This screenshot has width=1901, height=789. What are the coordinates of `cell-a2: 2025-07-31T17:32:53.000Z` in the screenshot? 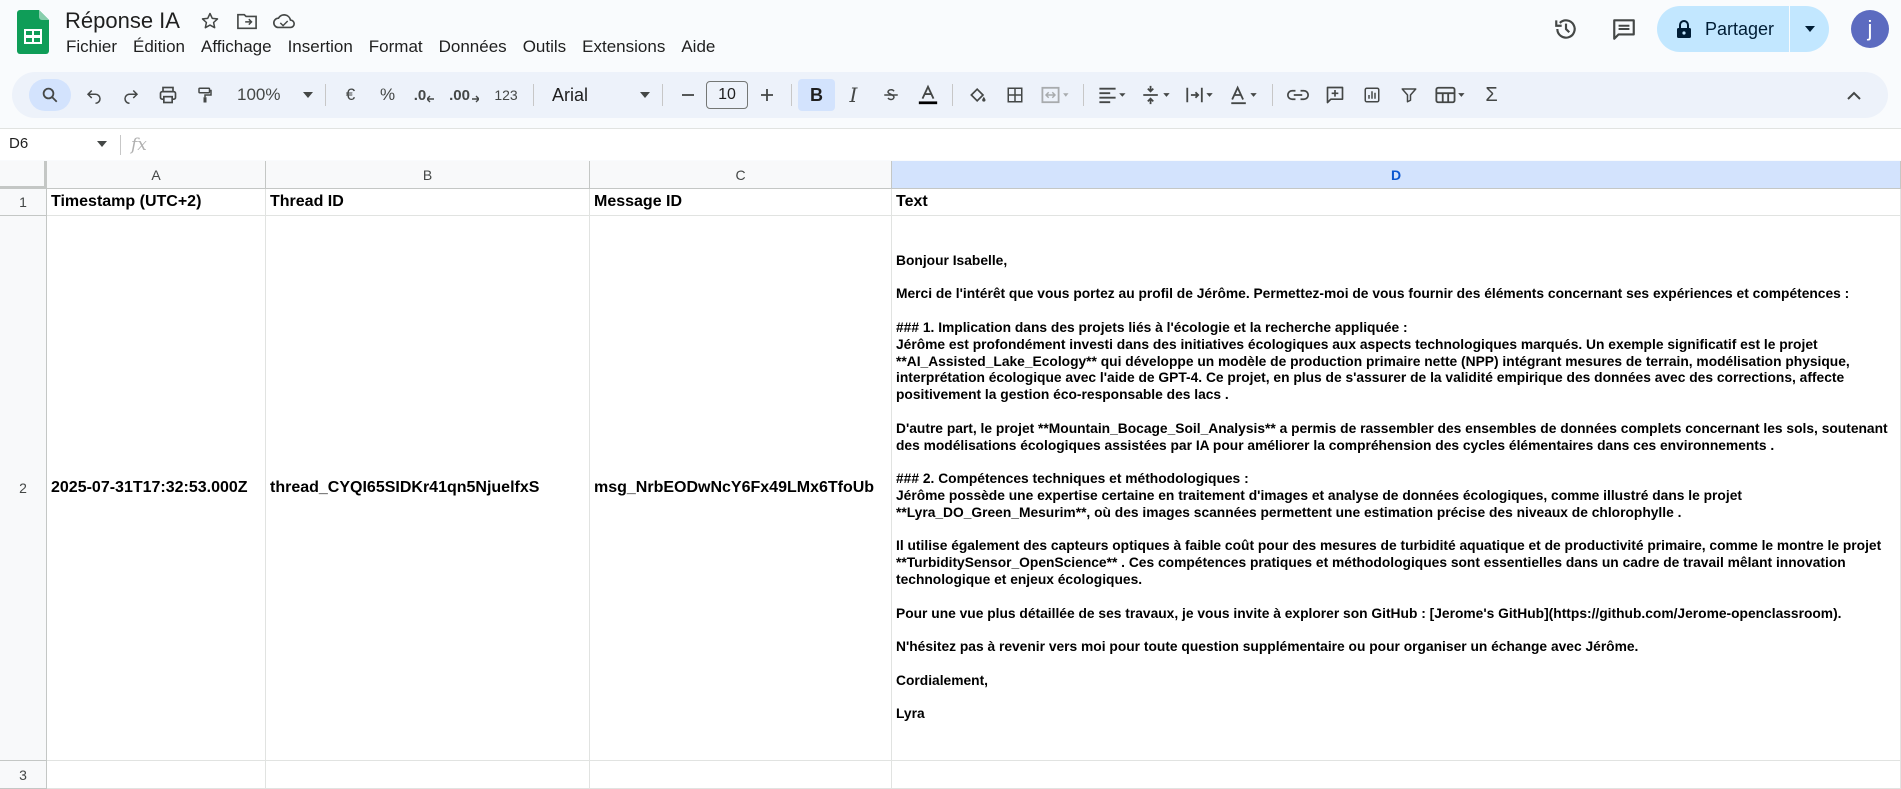 It's located at (156, 488).